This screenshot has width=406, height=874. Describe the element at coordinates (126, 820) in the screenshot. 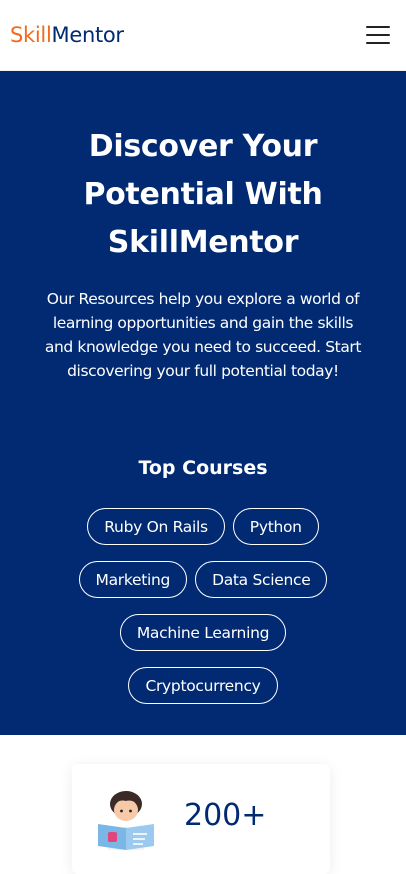

I see `reading-student-icon` at that location.